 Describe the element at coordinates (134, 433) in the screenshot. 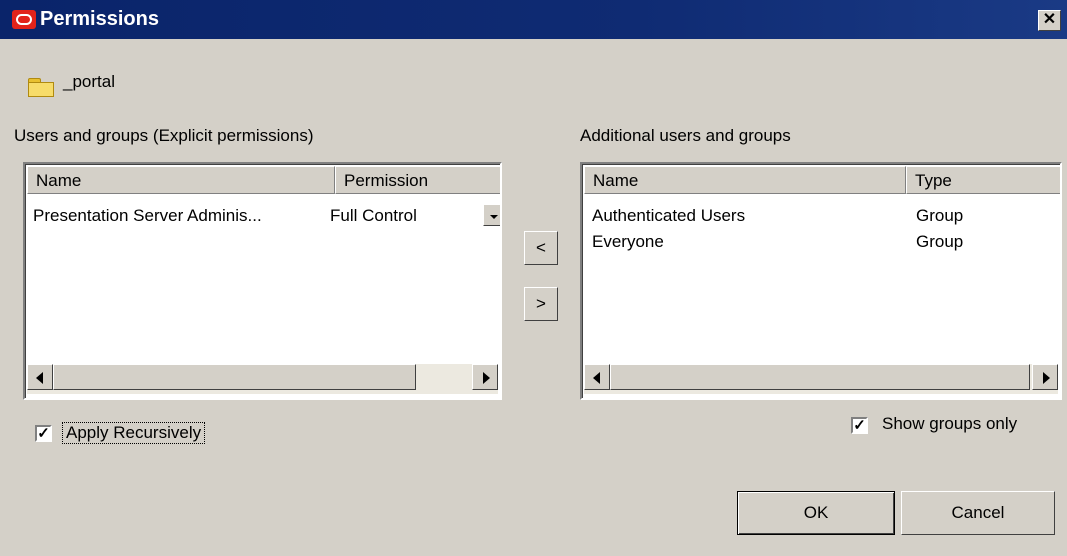

I see `apply-recursively-label: Apply Recursively` at that location.